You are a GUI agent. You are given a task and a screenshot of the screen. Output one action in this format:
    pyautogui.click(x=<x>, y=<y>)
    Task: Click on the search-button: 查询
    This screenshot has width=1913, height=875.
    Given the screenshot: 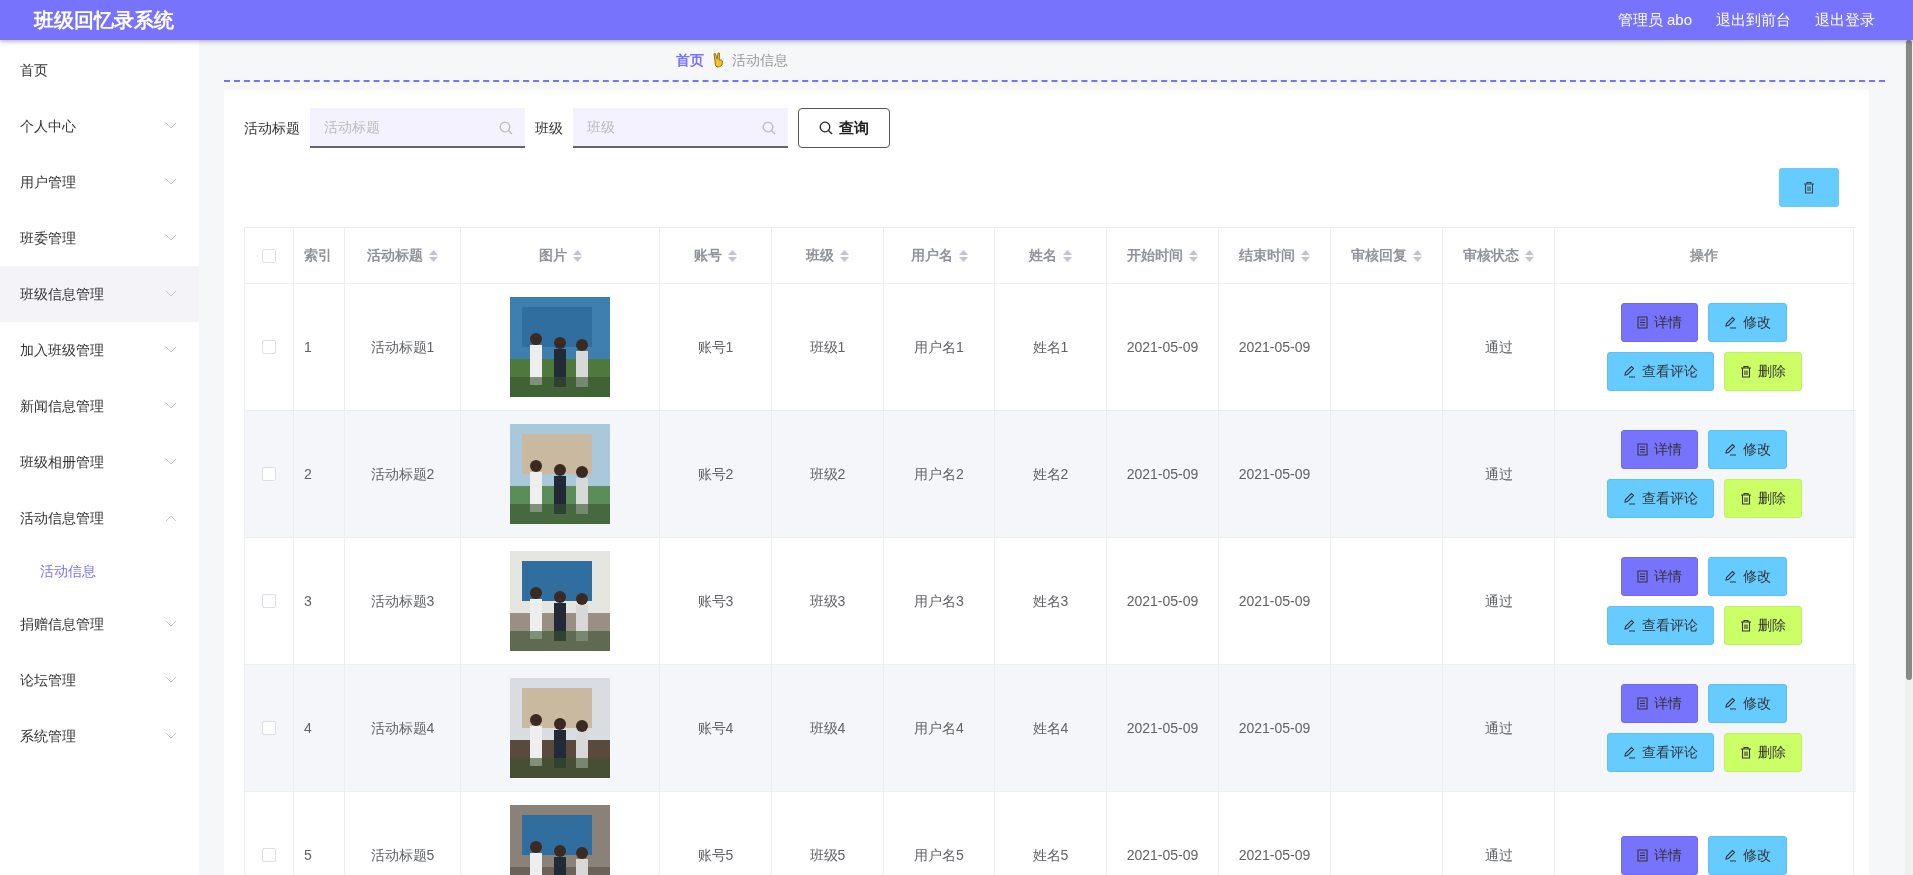 What is the action you would take?
    pyautogui.click(x=844, y=128)
    